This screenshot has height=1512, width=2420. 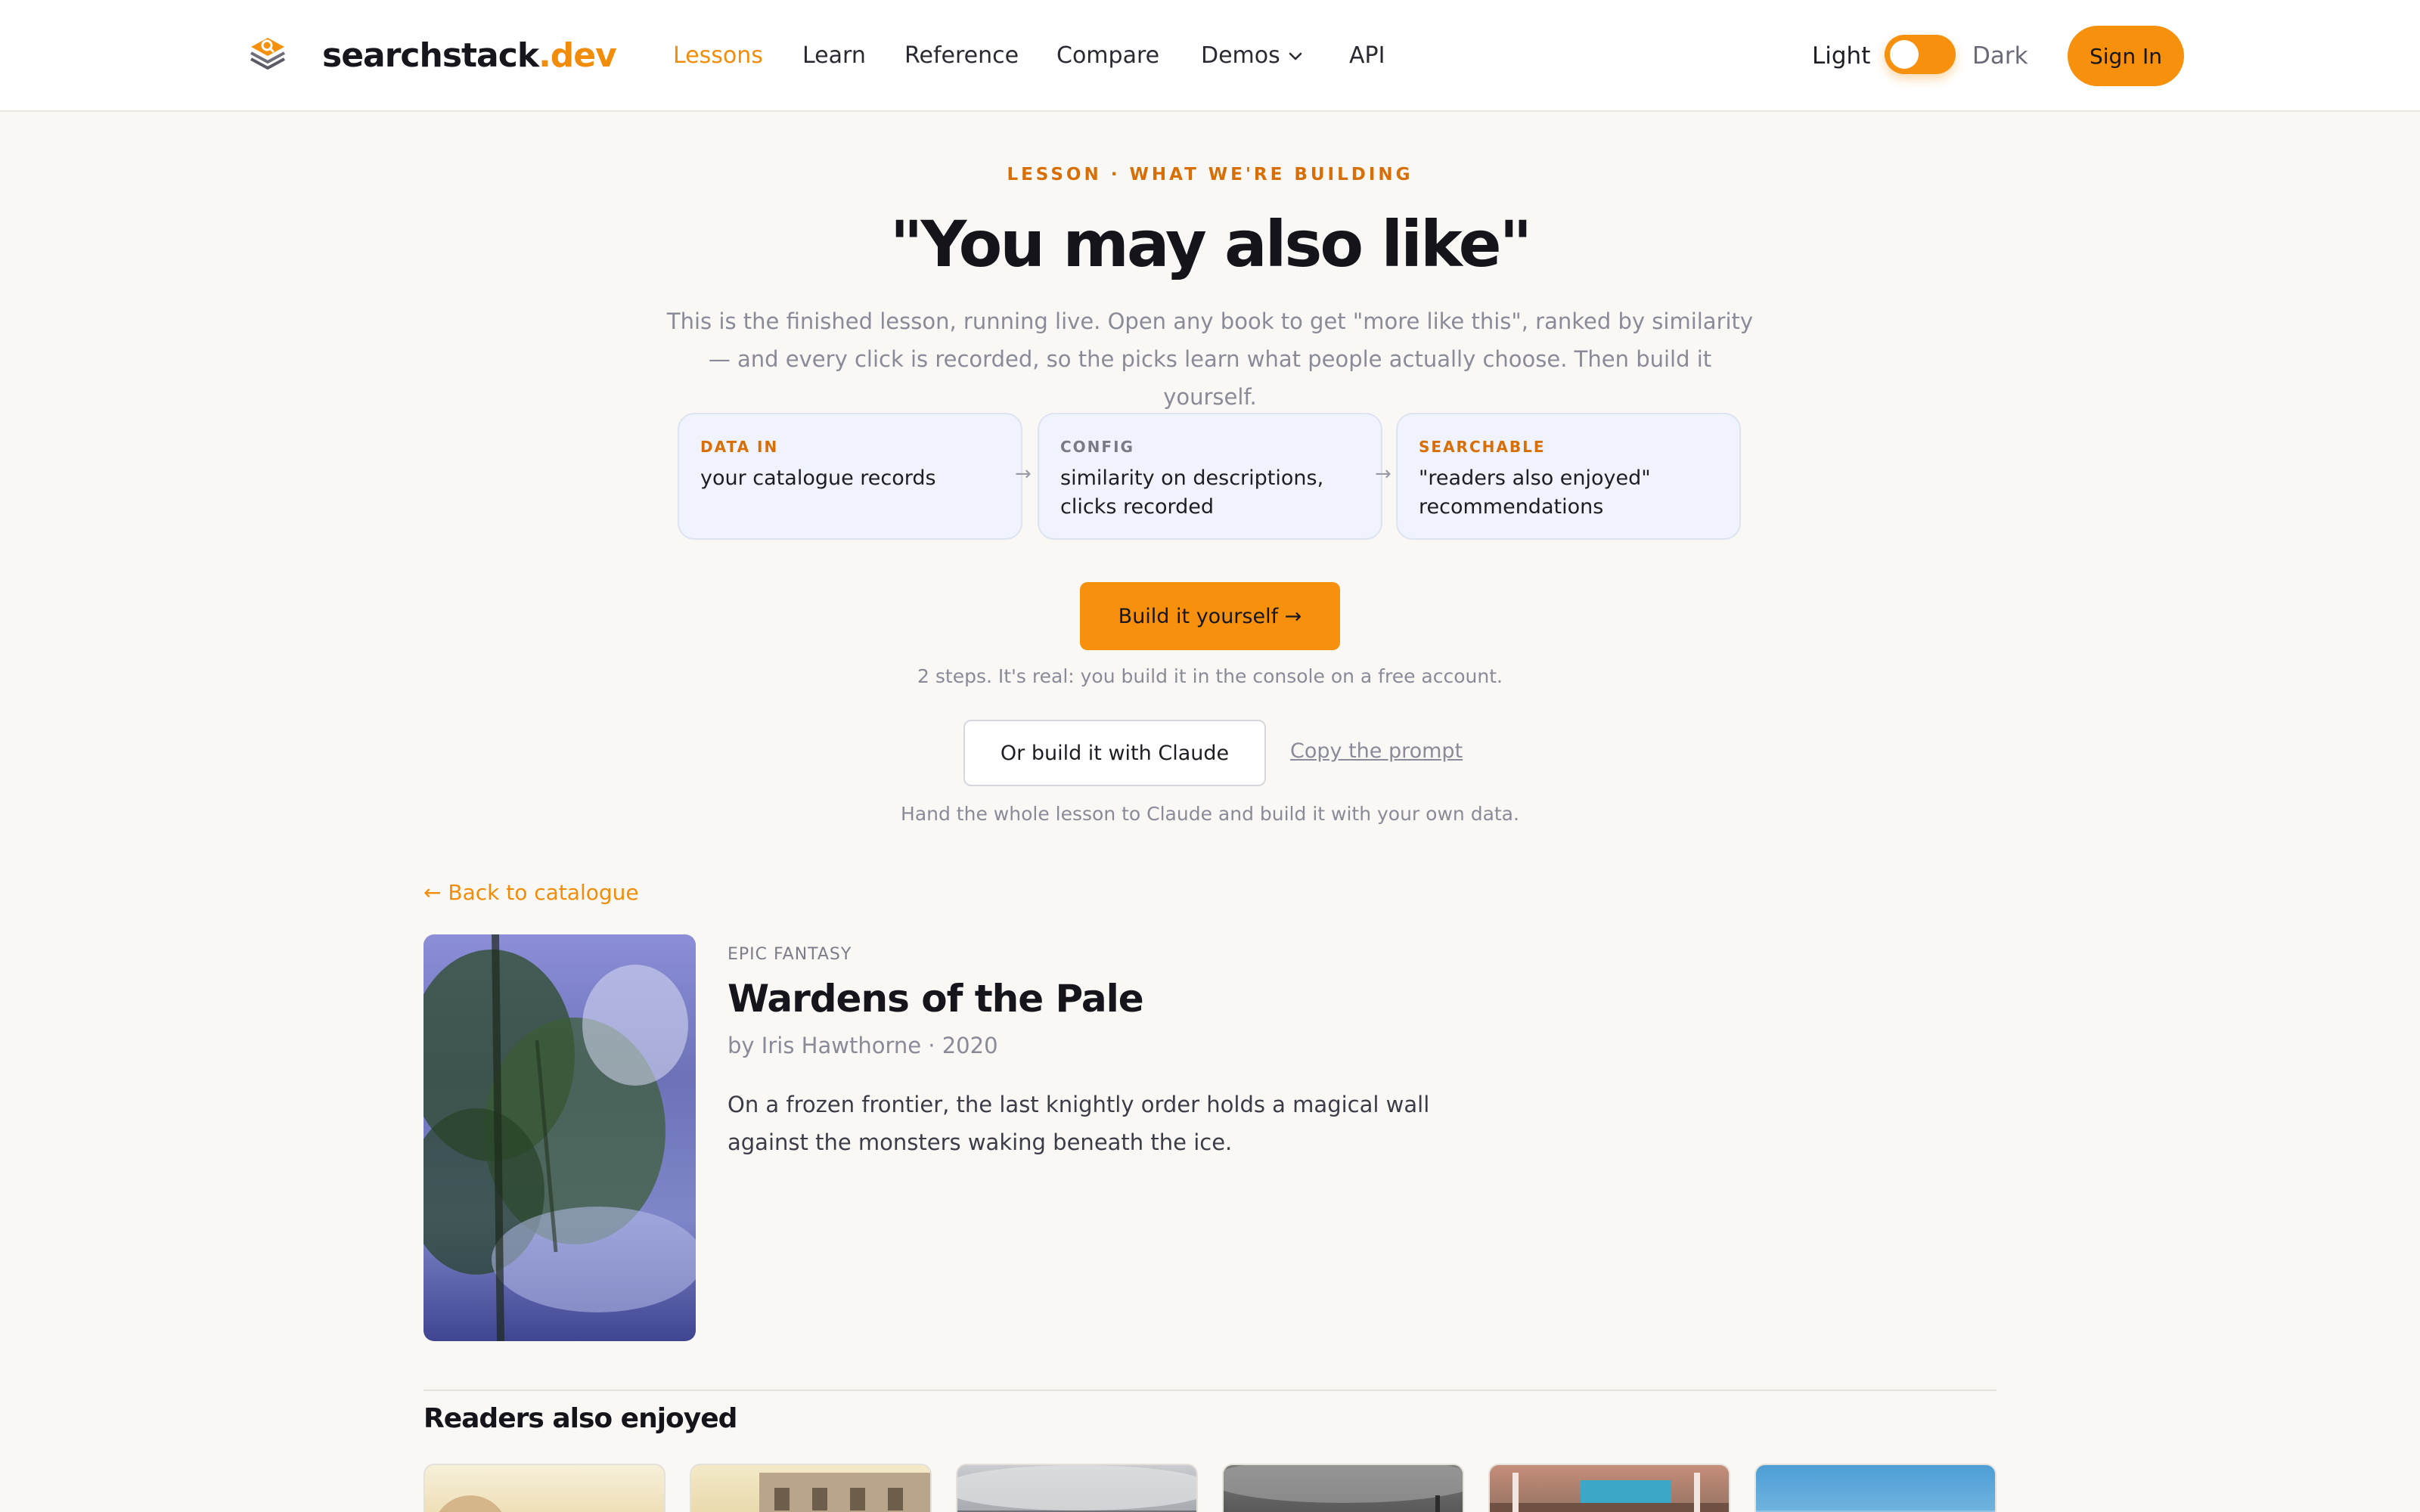 I want to click on sign-in-button: Sign In, so click(x=2126, y=56).